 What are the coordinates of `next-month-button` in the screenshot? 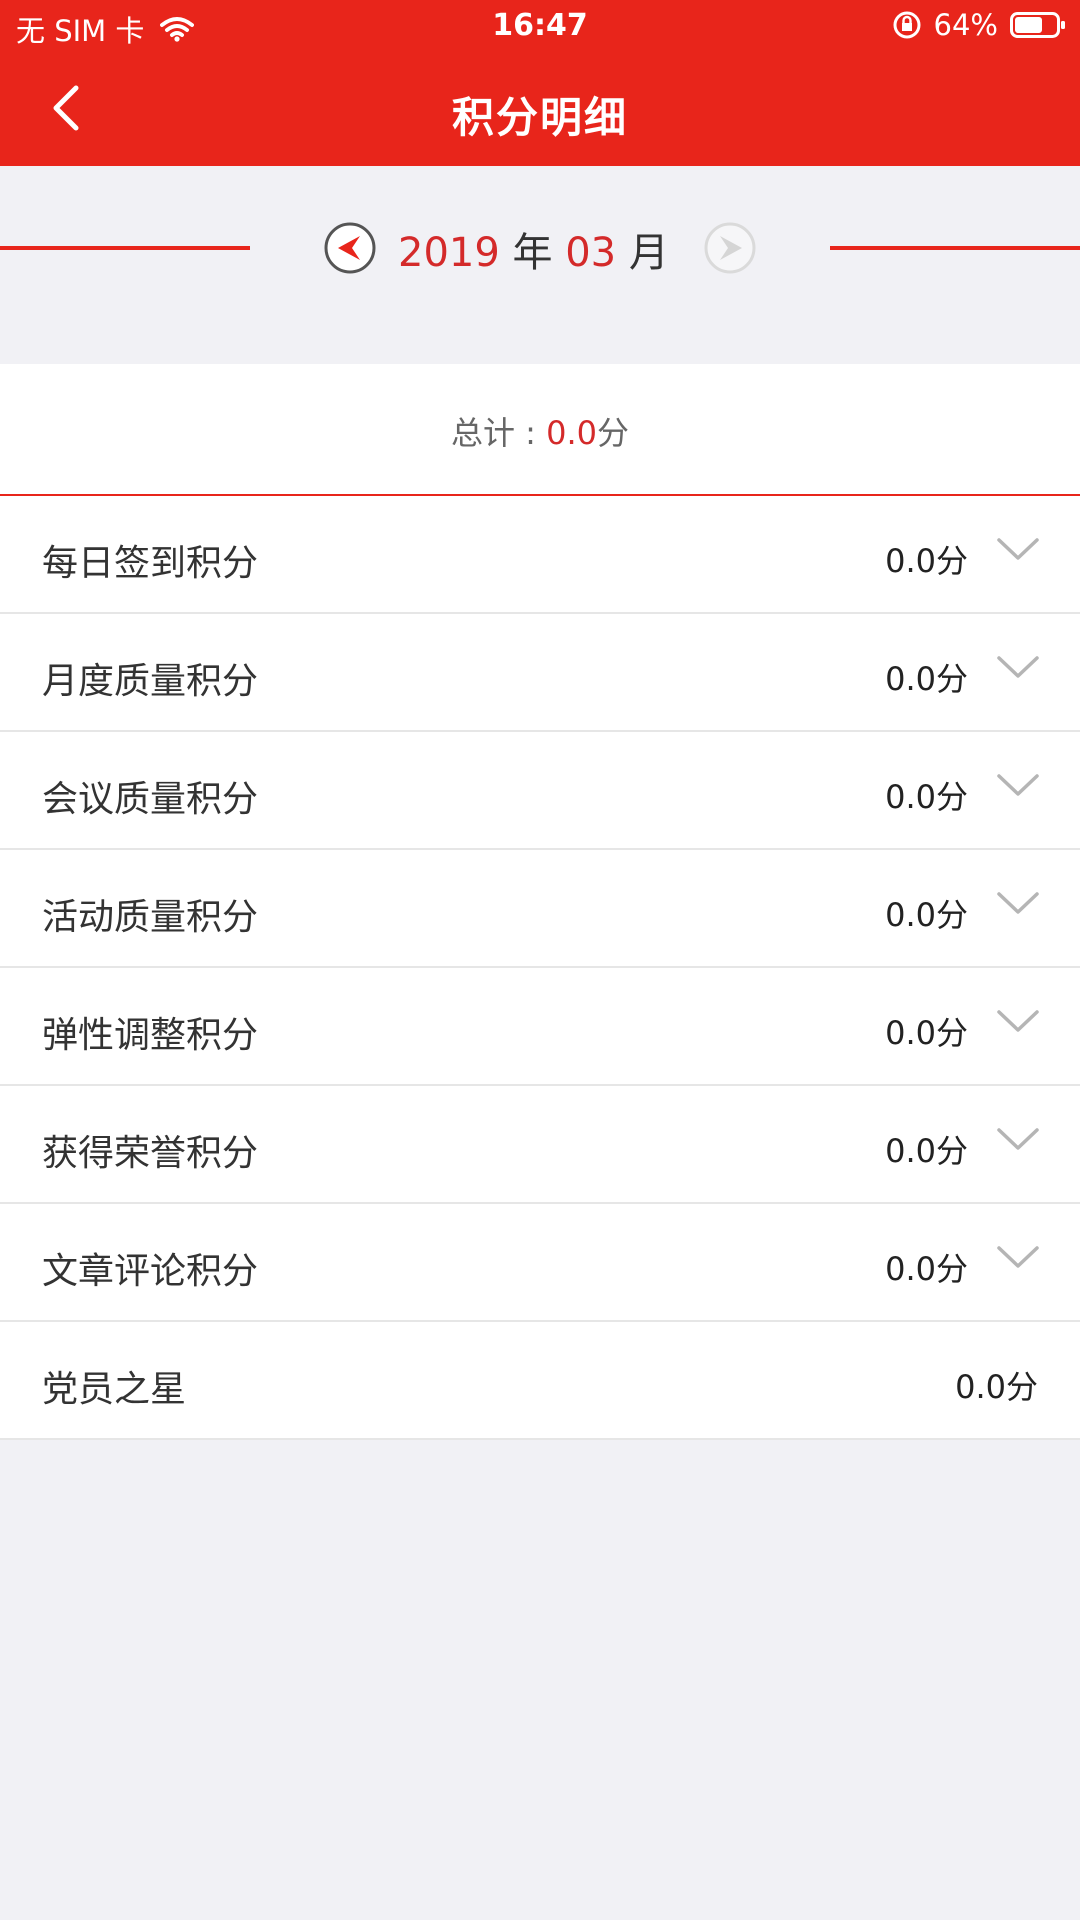 It's located at (730, 248).